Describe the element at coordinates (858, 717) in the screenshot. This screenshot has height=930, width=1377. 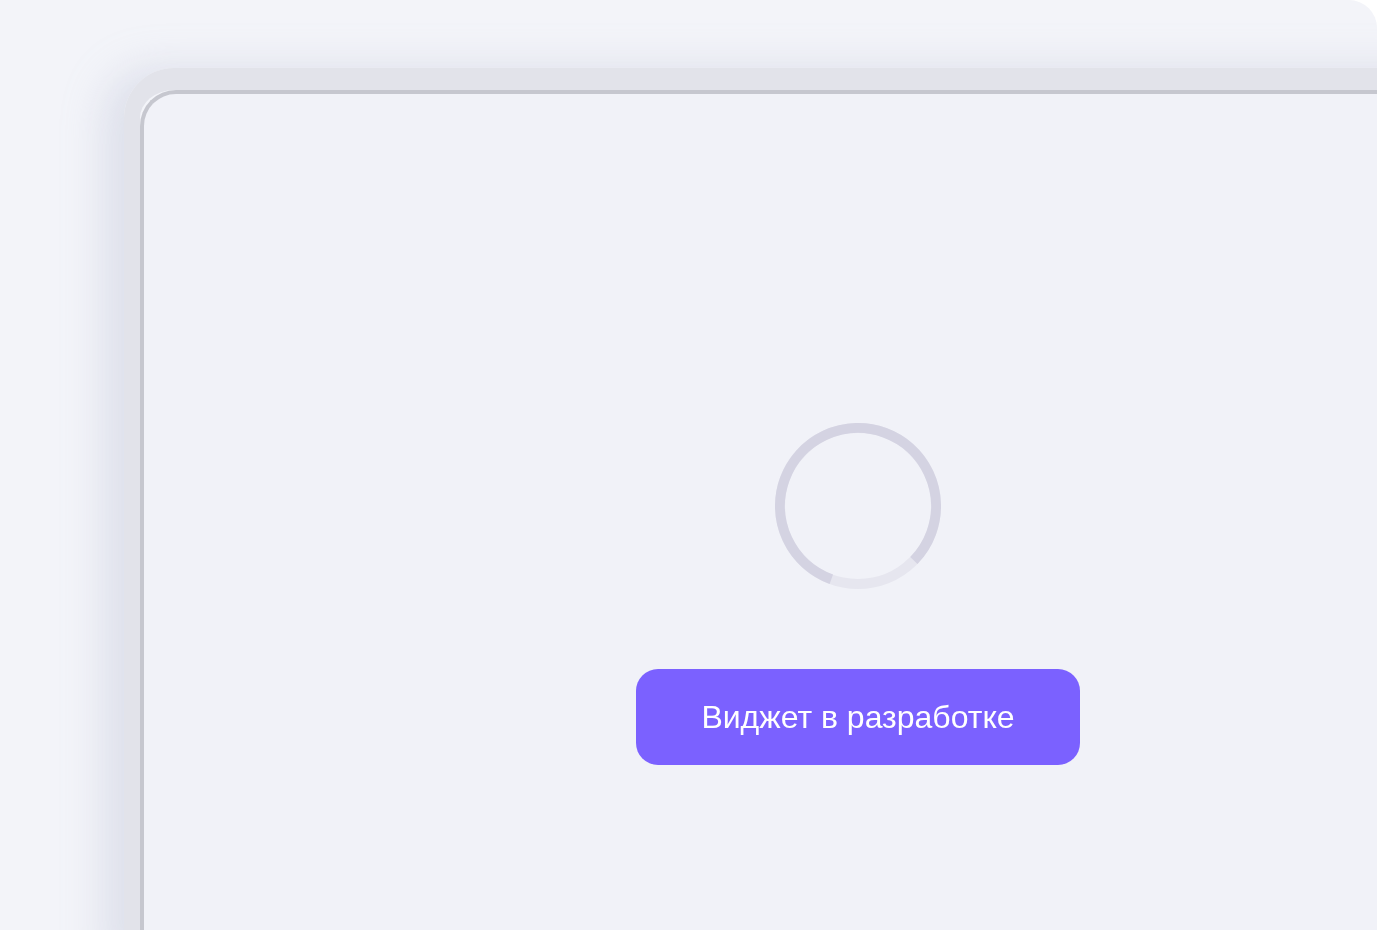
I see `notice-badge: Виджет в разработке` at that location.